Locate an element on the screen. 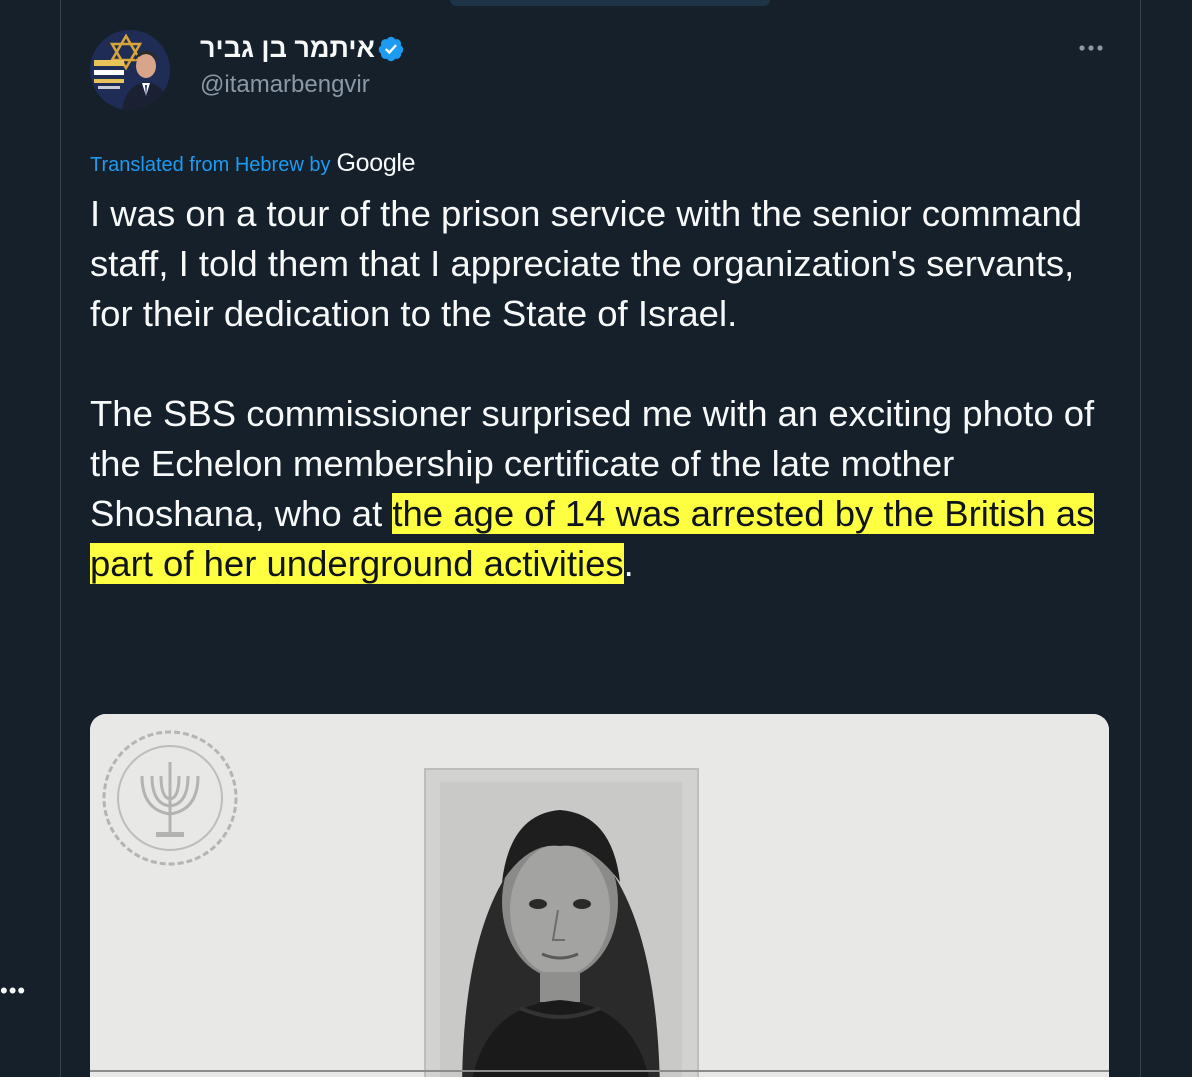 The image size is (1192, 1077). avatar is located at coordinates (130, 70).